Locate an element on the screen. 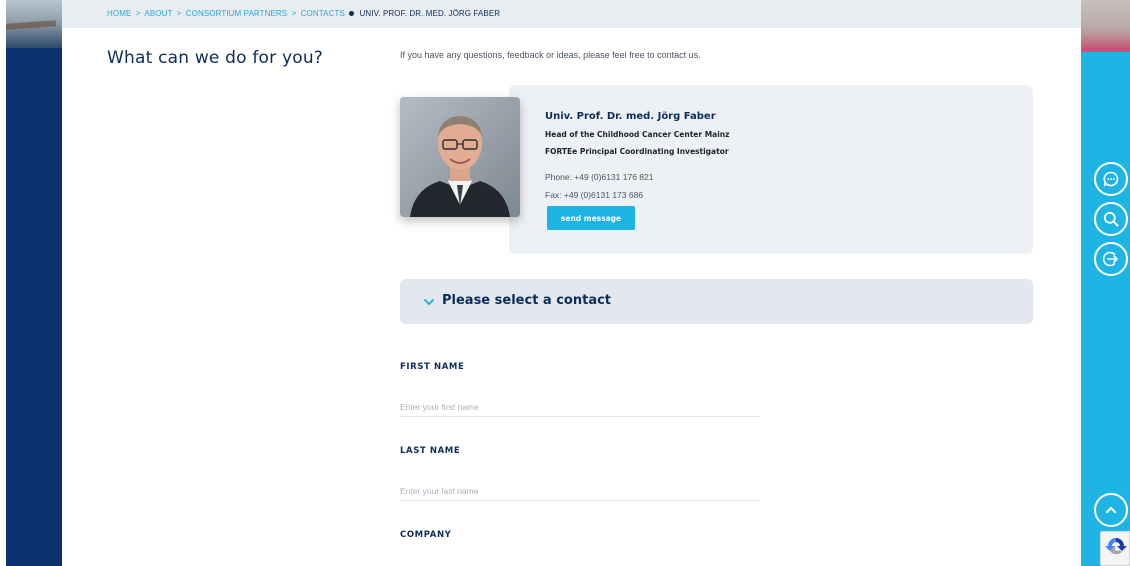  left-frame-band is located at coordinates (31, 283).